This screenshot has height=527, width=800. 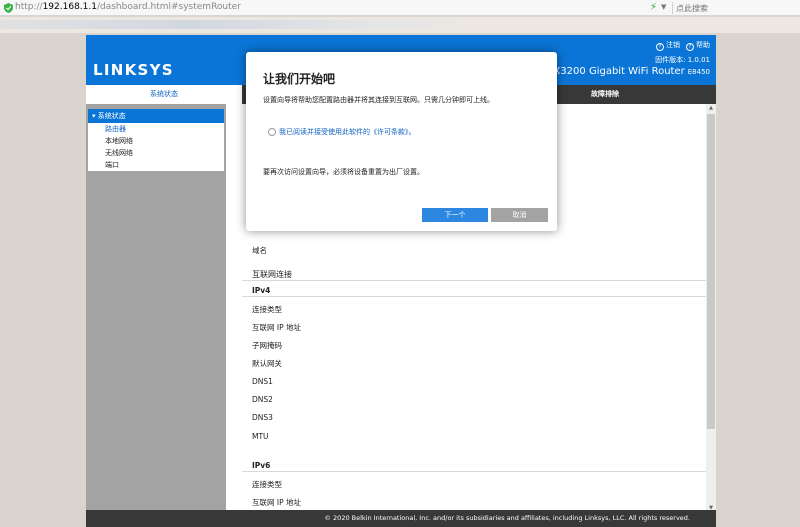 I want to click on triangle-down-icon: ▾, so click(x=94, y=116).